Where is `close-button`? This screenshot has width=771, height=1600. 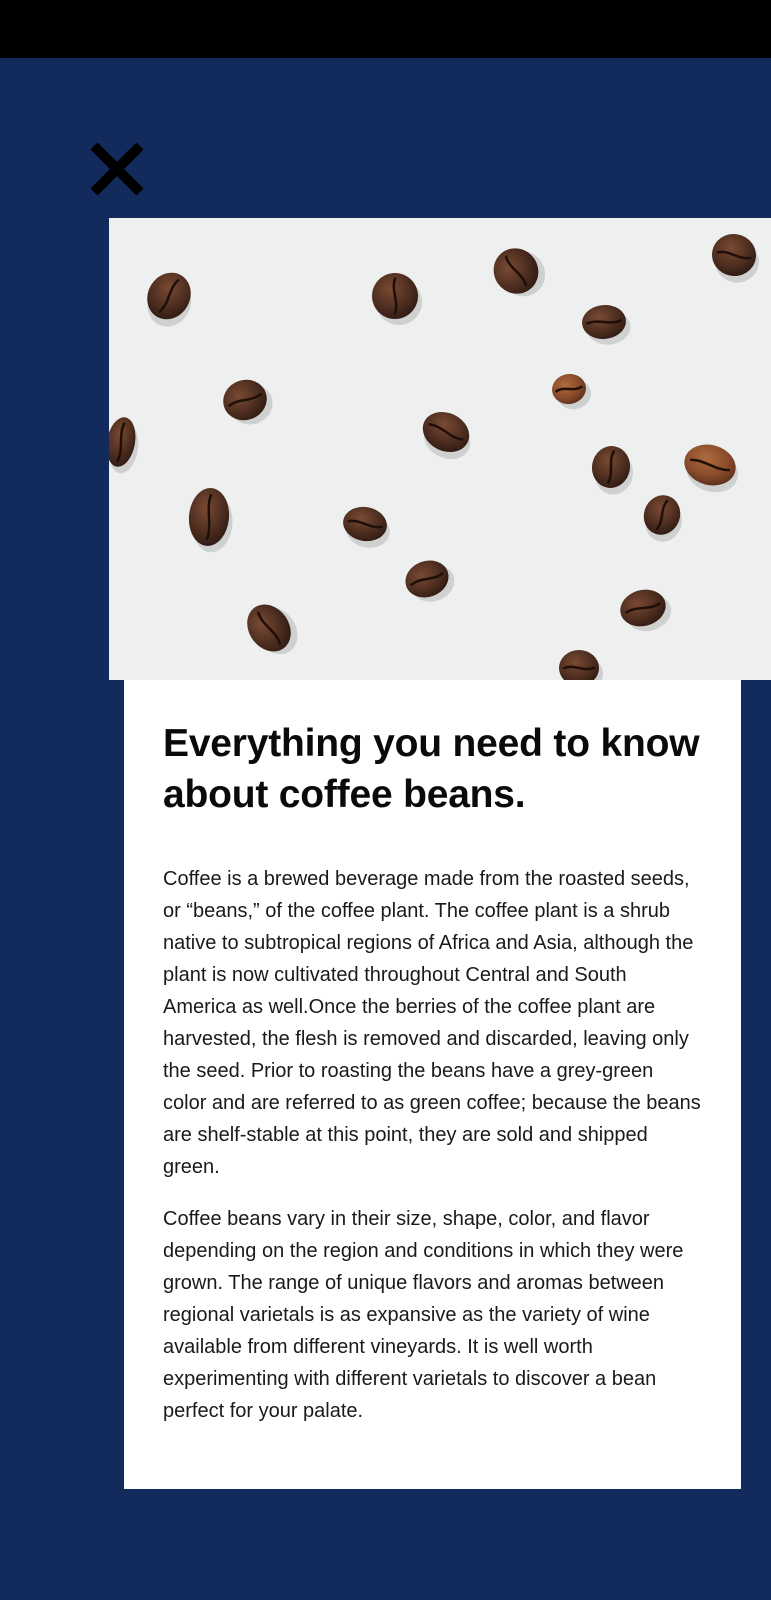
close-button is located at coordinates (117, 169).